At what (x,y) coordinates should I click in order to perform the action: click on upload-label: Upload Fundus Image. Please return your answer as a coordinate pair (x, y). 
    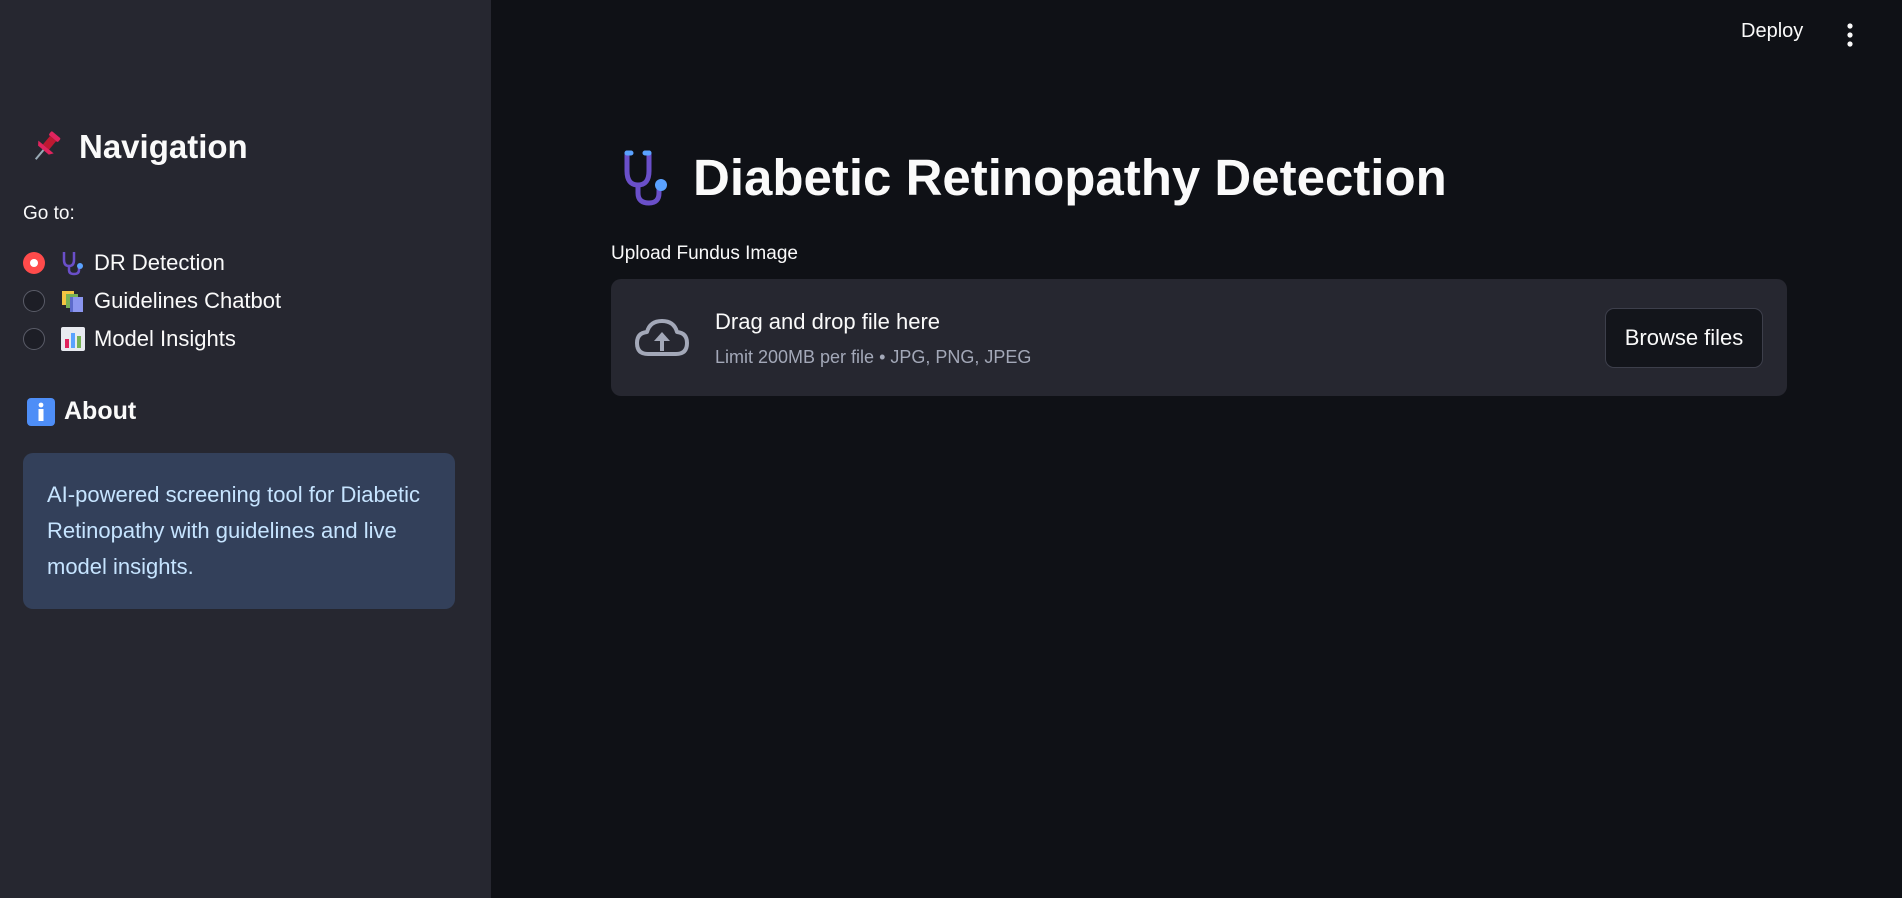
    Looking at the image, I should click on (704, 253).